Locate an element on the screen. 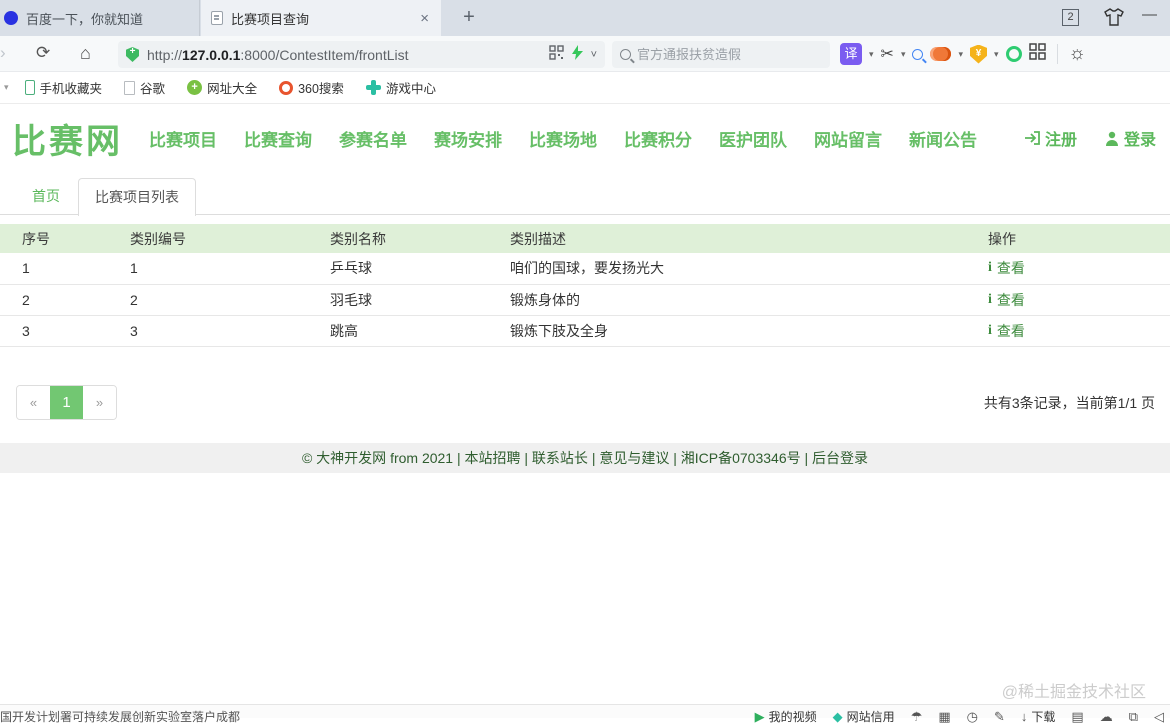 The width and height of the screenshot is (1170, 725). cell-code: 3 is located at coordinates (208, 331).